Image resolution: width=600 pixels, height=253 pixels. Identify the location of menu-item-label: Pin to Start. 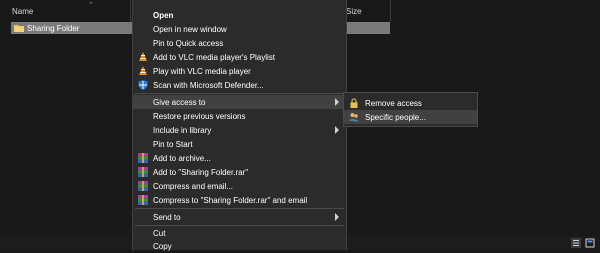
(173, 144).